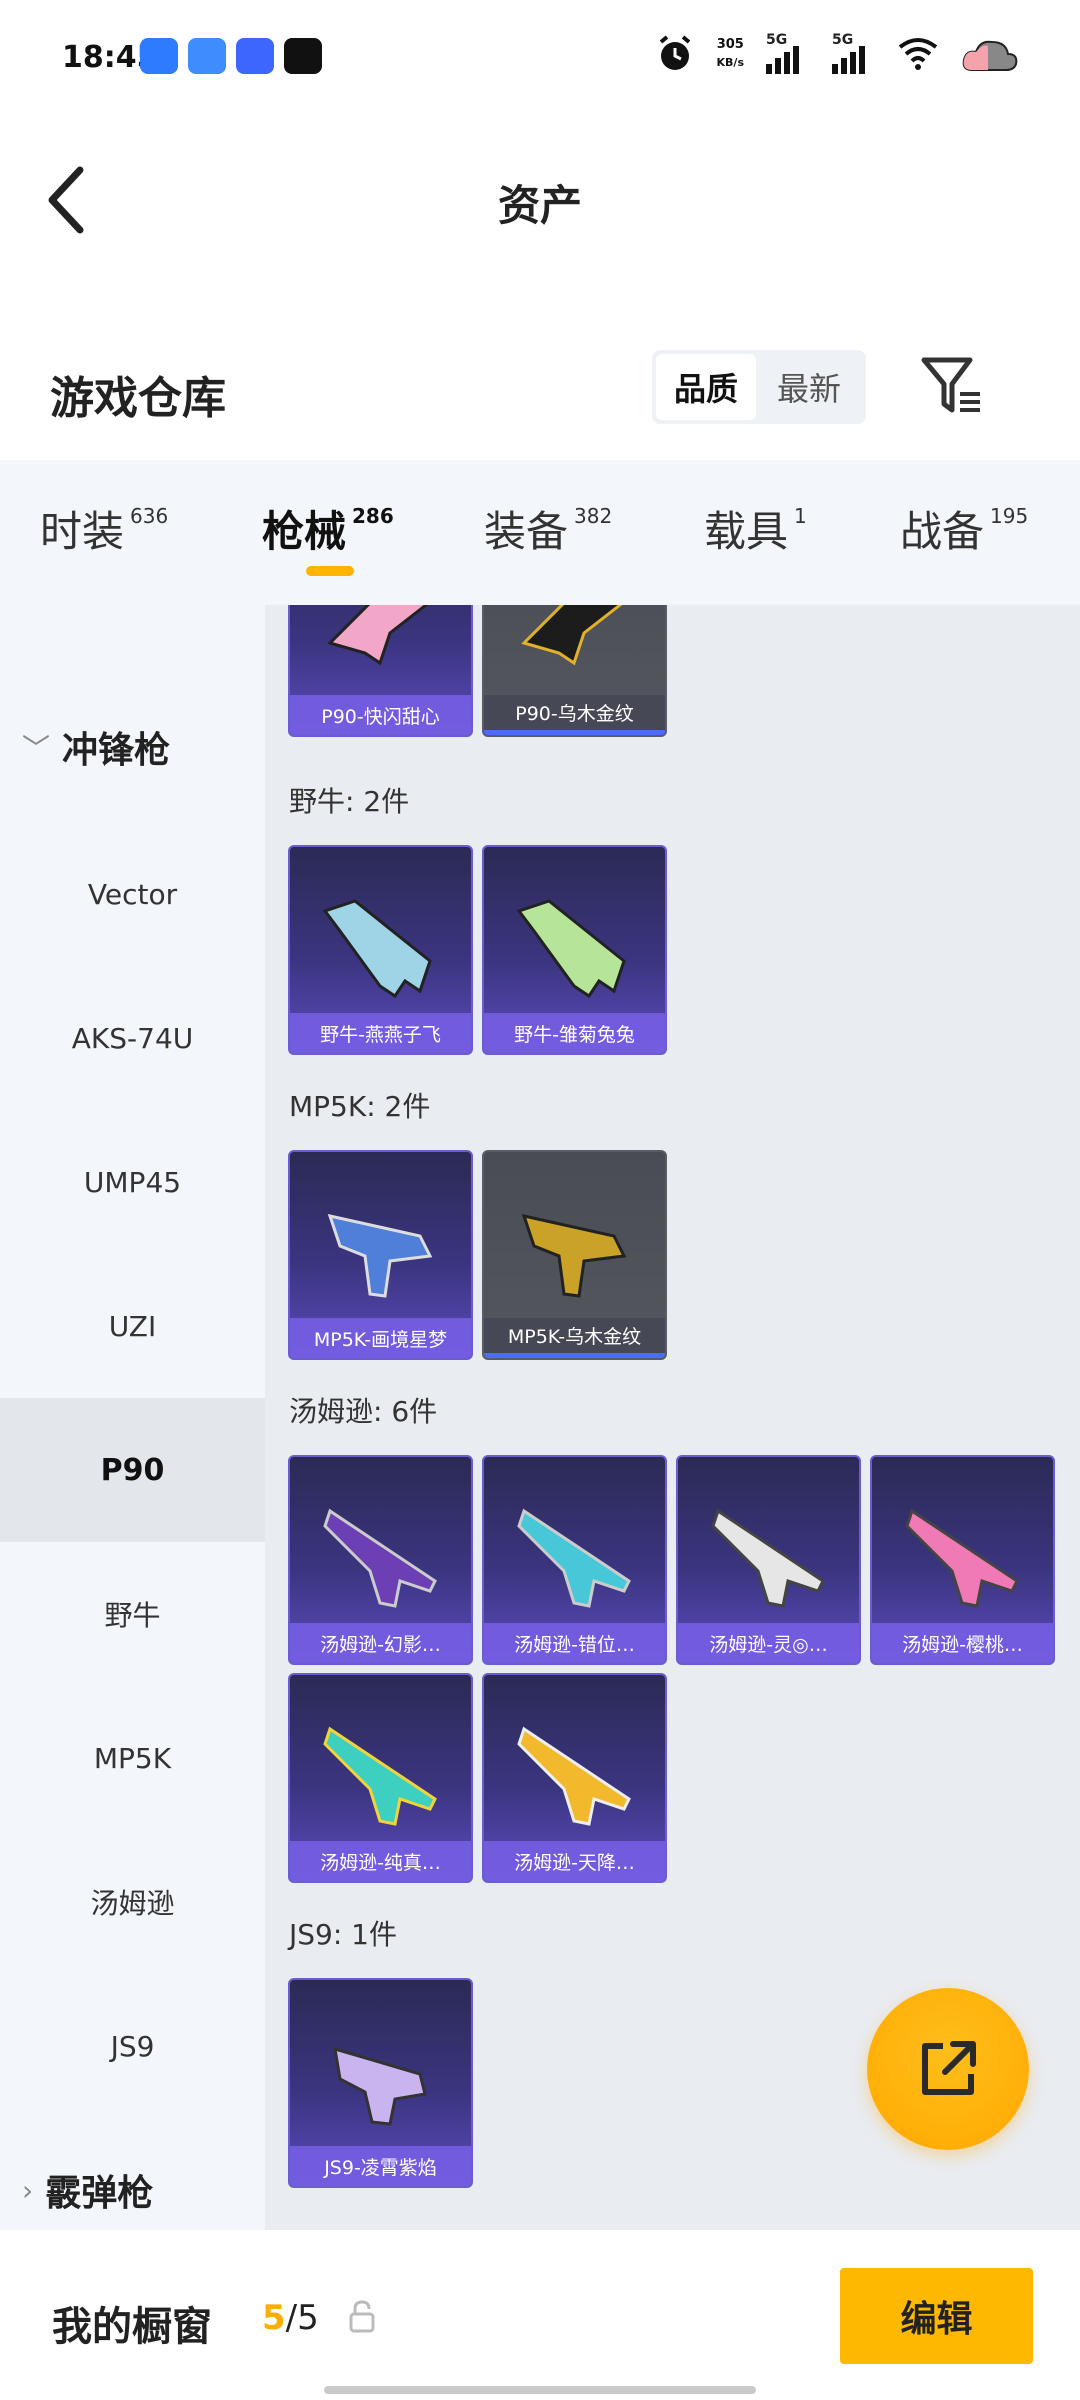  Describe the element at coordinates (540, 60) in the screenshot. I see `status-bar: 18:45 305 KB/s 5G 5G` at that location.